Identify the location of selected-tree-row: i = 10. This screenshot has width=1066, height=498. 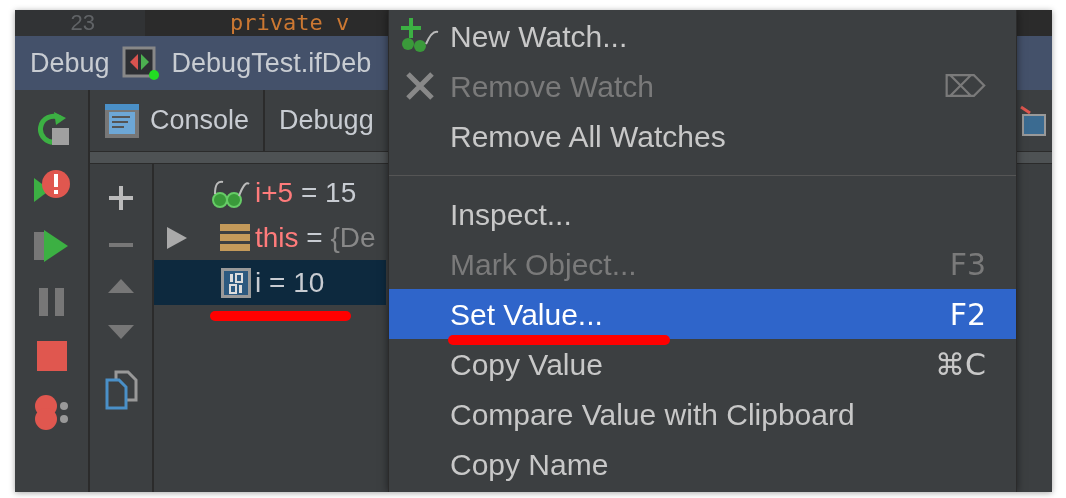
(270, 282).